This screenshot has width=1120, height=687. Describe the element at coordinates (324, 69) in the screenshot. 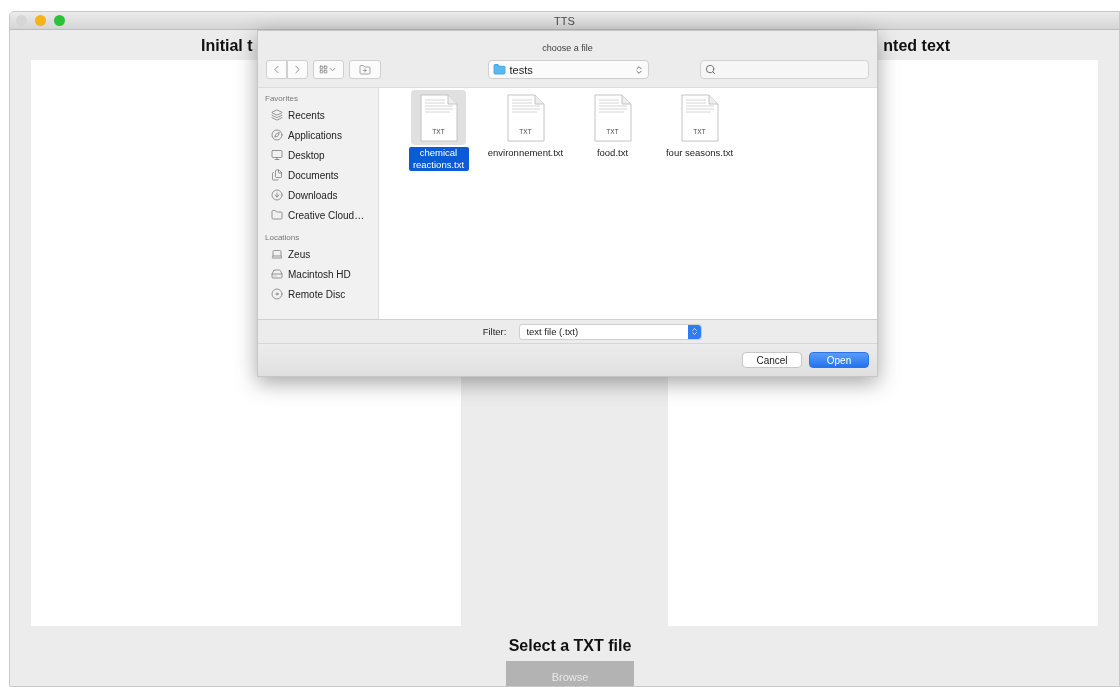

I see `grid-icon` at that location.